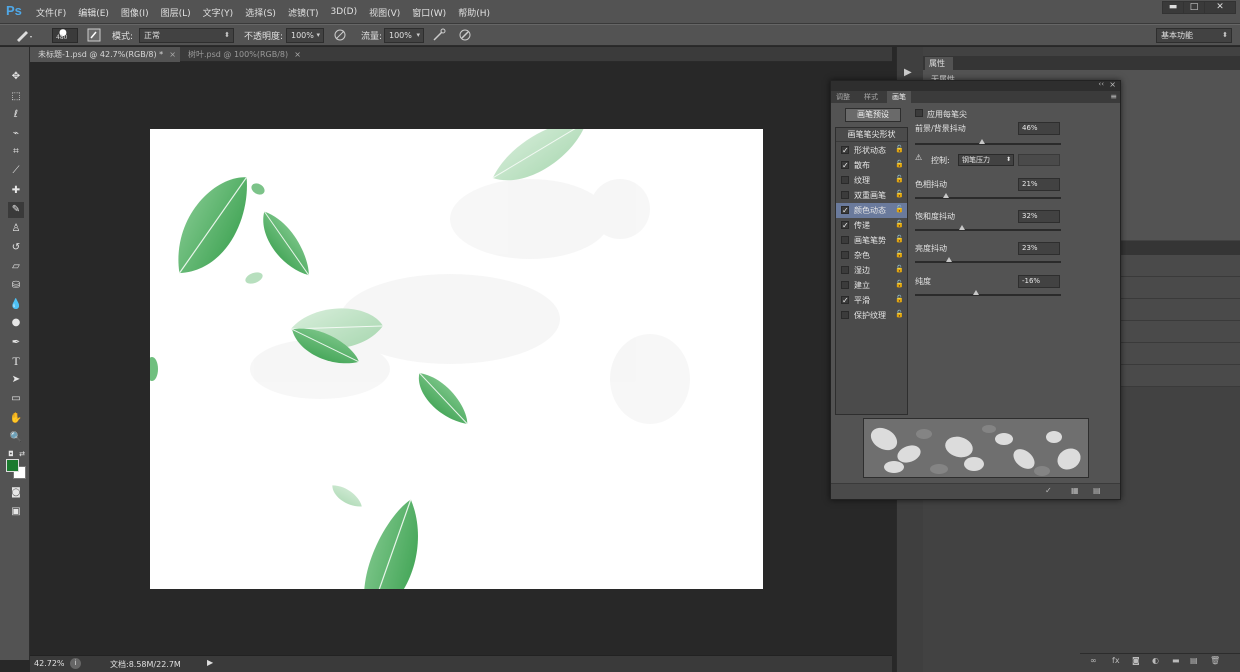 The width and height of the screenshot is (1240, 672). Describe the element at coordinates (260, 12) in the screenshot. I see `menu-item: 选择(S)` at that location.